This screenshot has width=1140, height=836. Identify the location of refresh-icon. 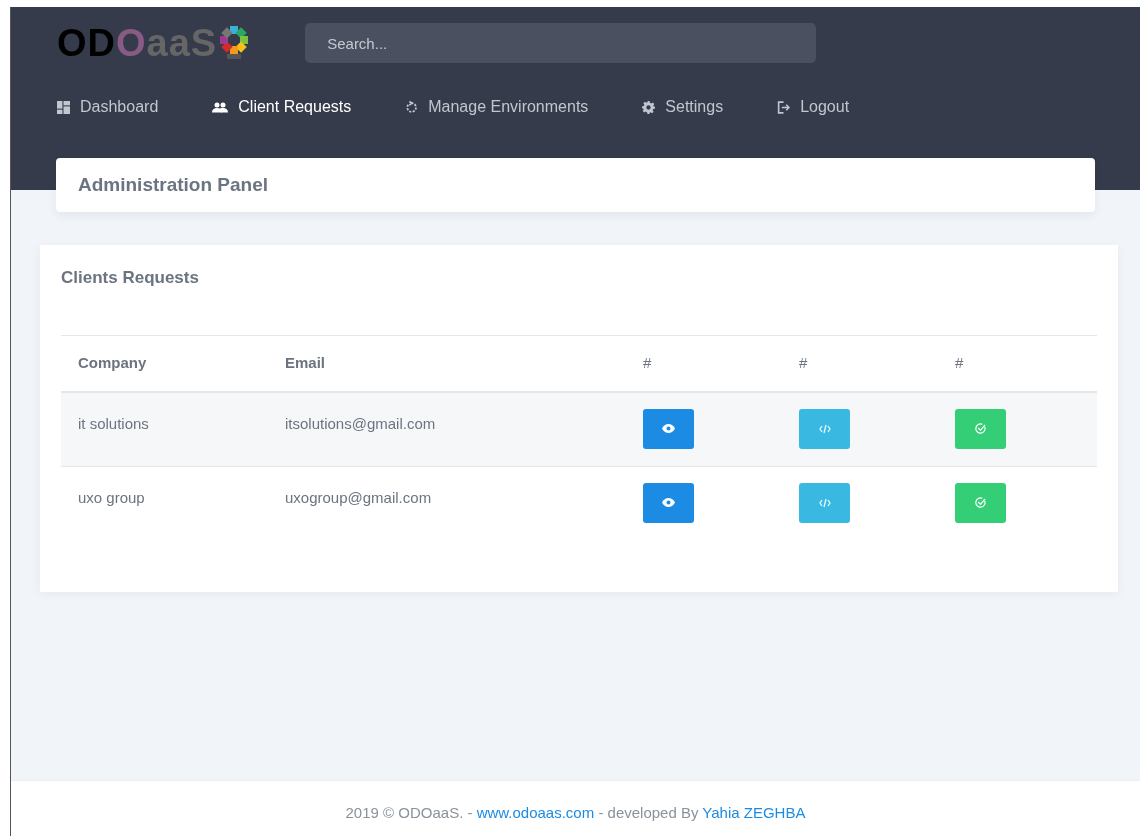
(412, 107).